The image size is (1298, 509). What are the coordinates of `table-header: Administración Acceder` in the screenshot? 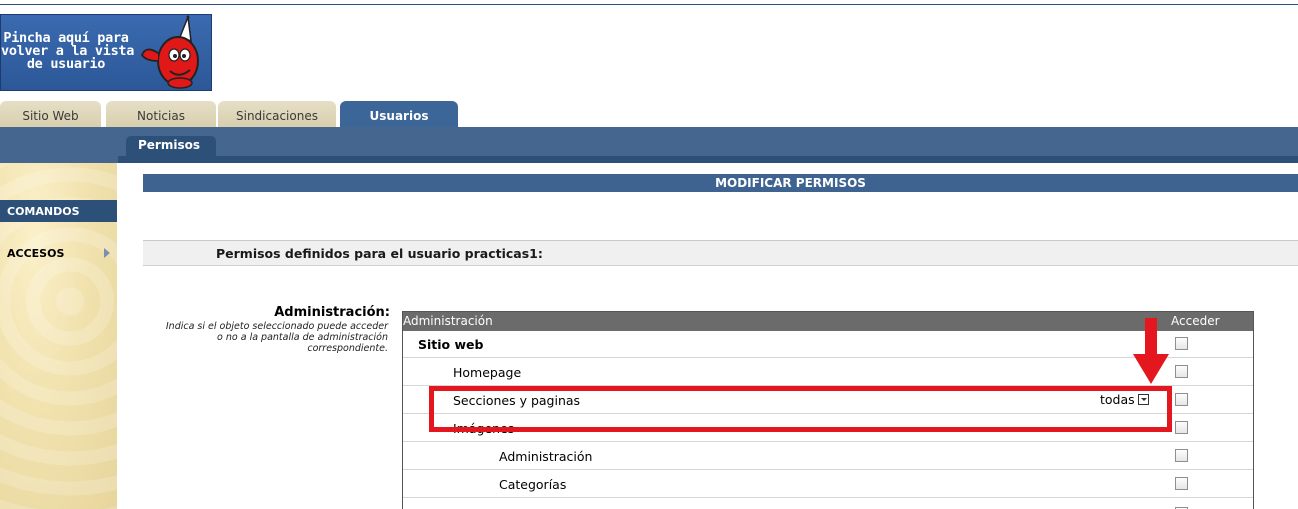 It's located at (828, 321).